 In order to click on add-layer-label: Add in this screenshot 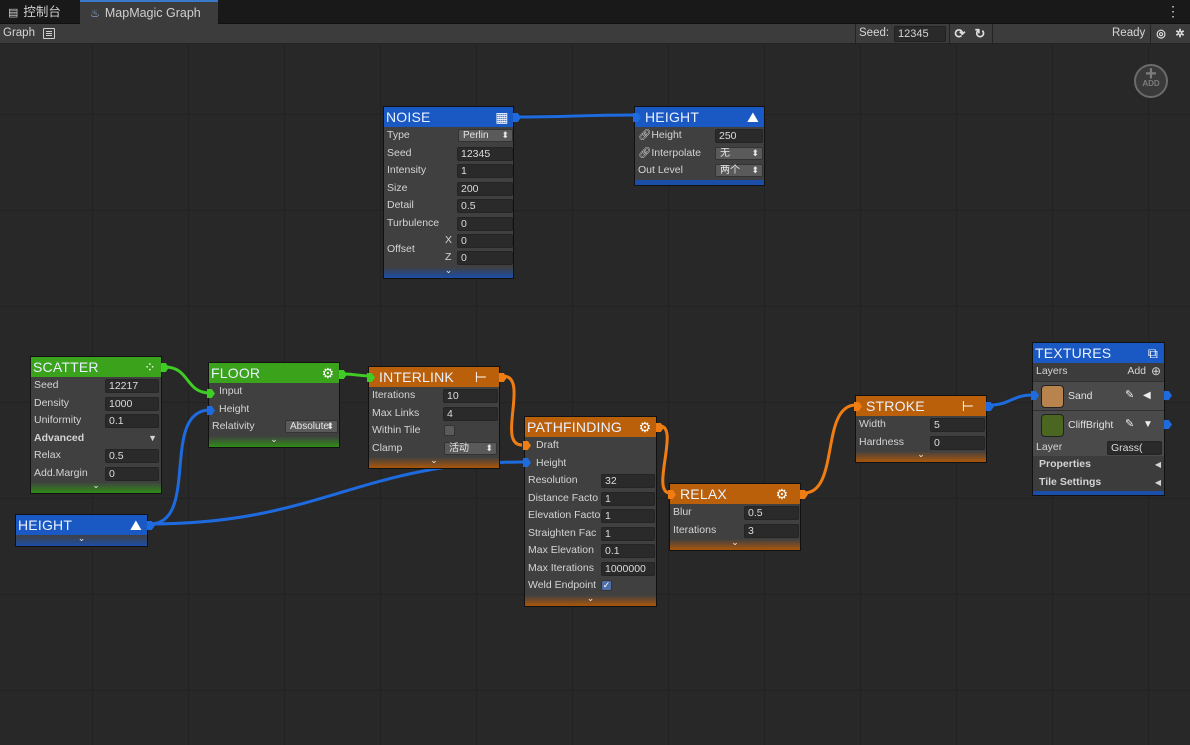, I will do `click(1136, 372)`.